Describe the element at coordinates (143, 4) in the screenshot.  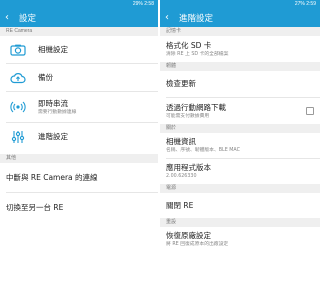
I see `status-text: 29% 2:58` at that location.